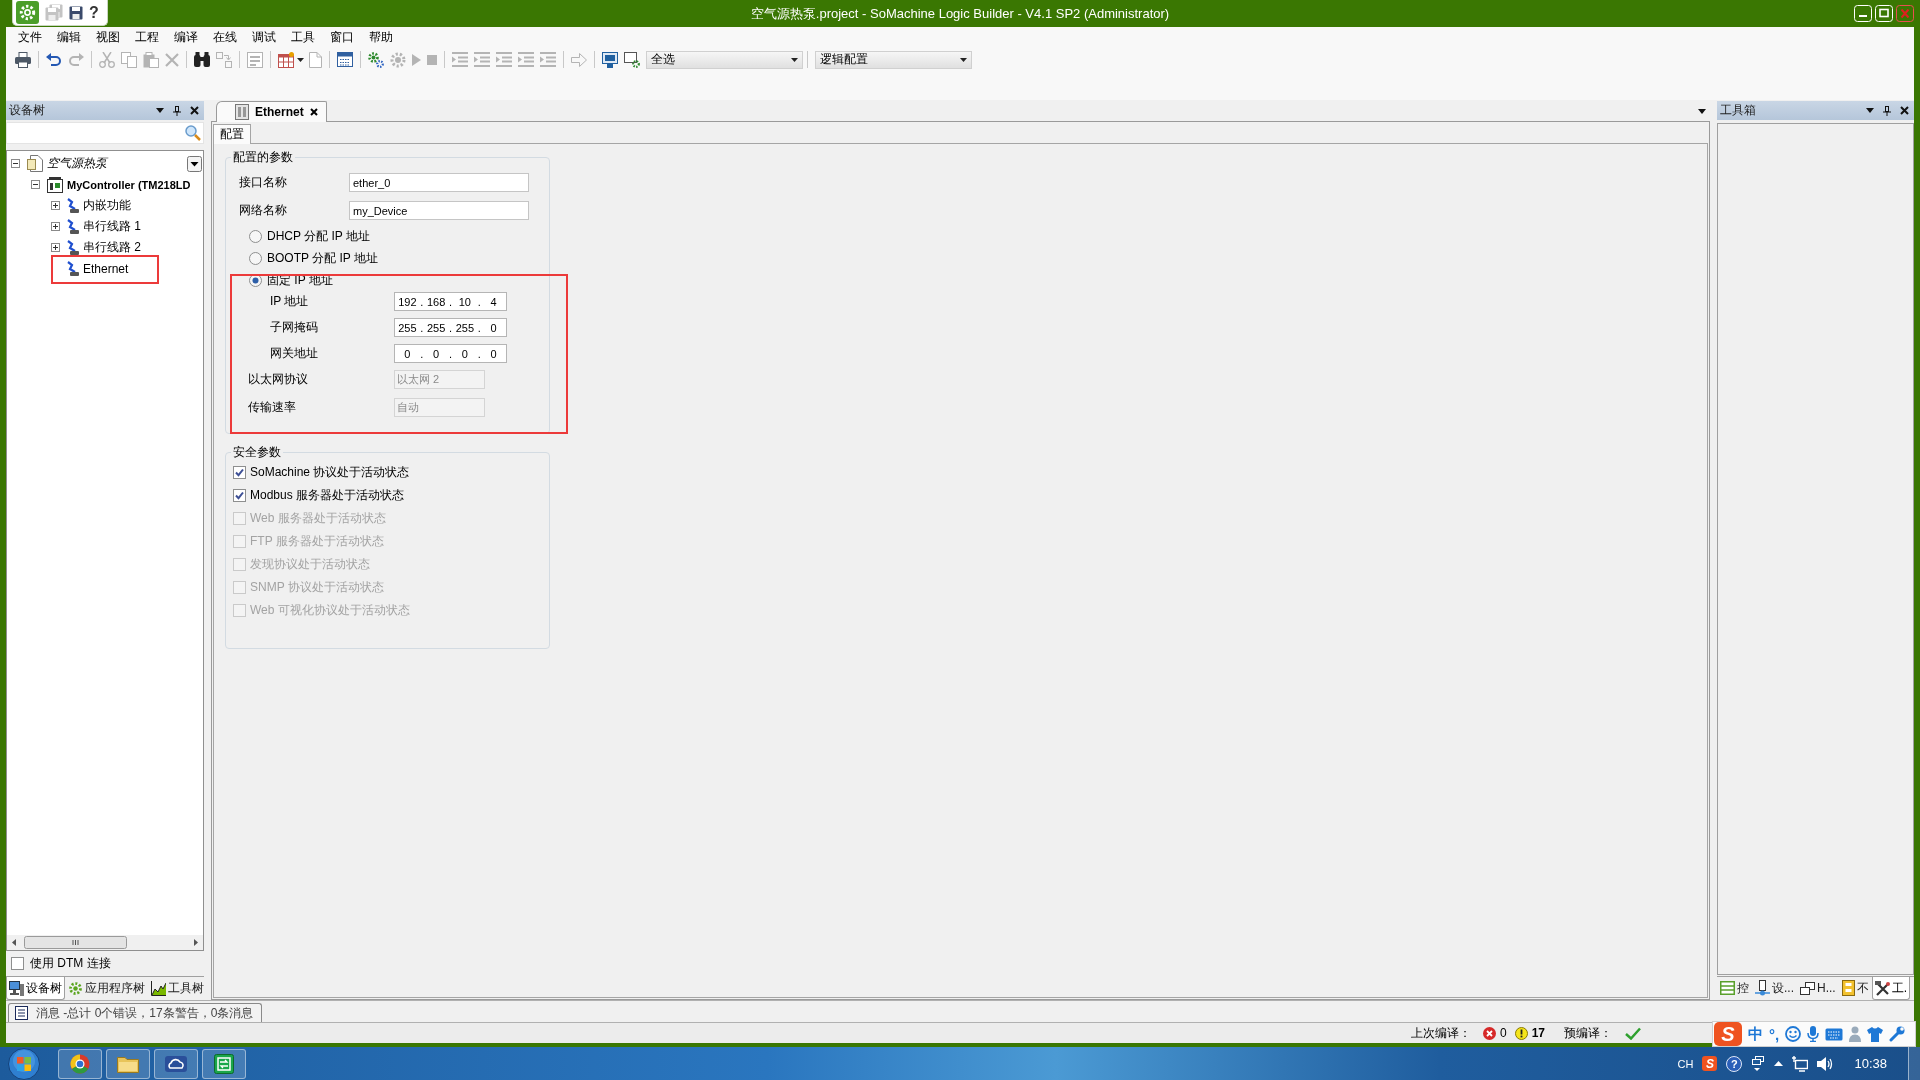 Image resolution: width=1920 pixels, height=1080 pixels. I want to click on speaker-icon, so click(1825, 1063).